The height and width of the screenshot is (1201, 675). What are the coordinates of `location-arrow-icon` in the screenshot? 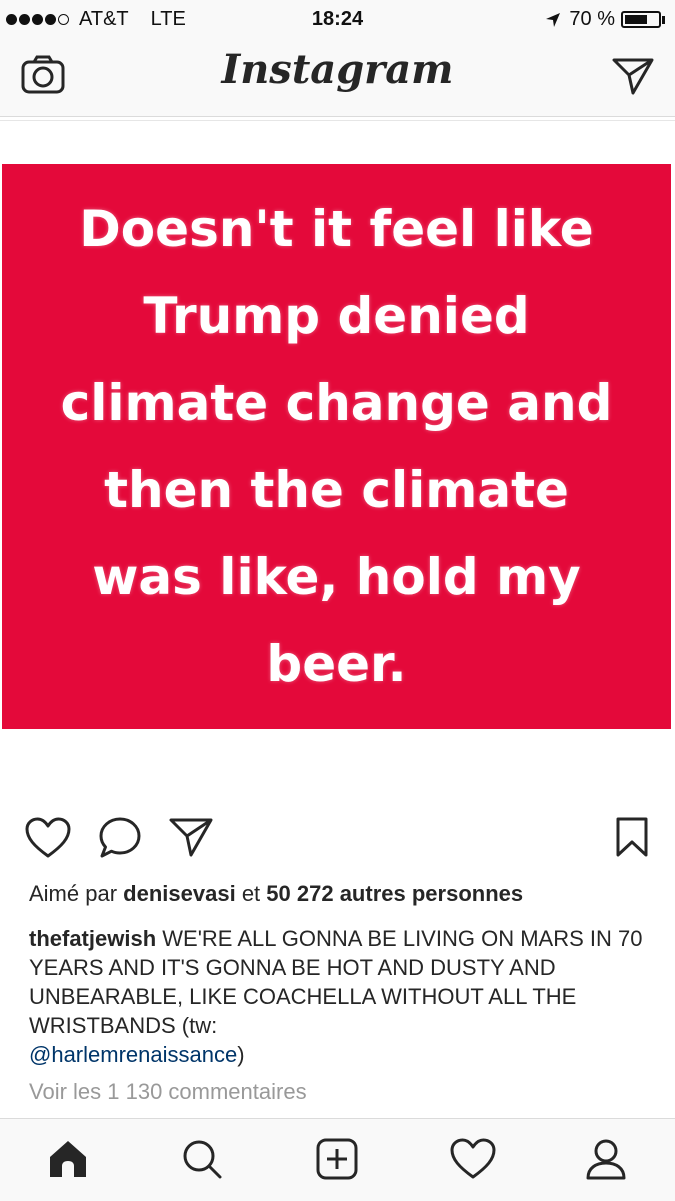 It's located at (553, 19).